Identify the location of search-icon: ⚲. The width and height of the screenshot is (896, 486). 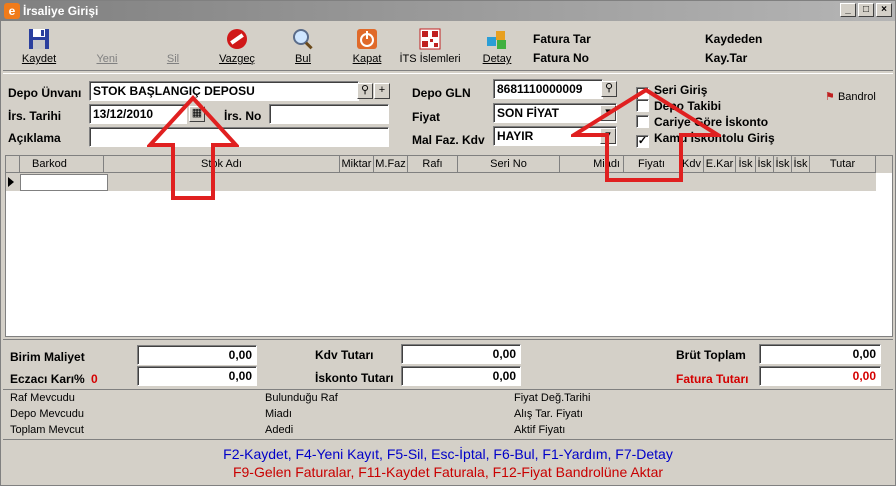
(365, 90).